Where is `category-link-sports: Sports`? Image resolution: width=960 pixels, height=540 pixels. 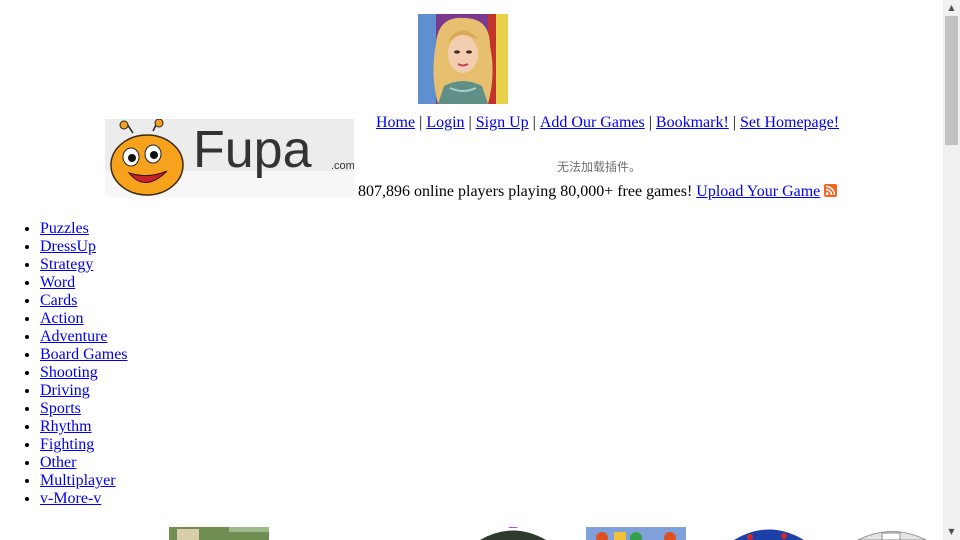
category-link-sports: Sports is located at coordinates (60, 408).